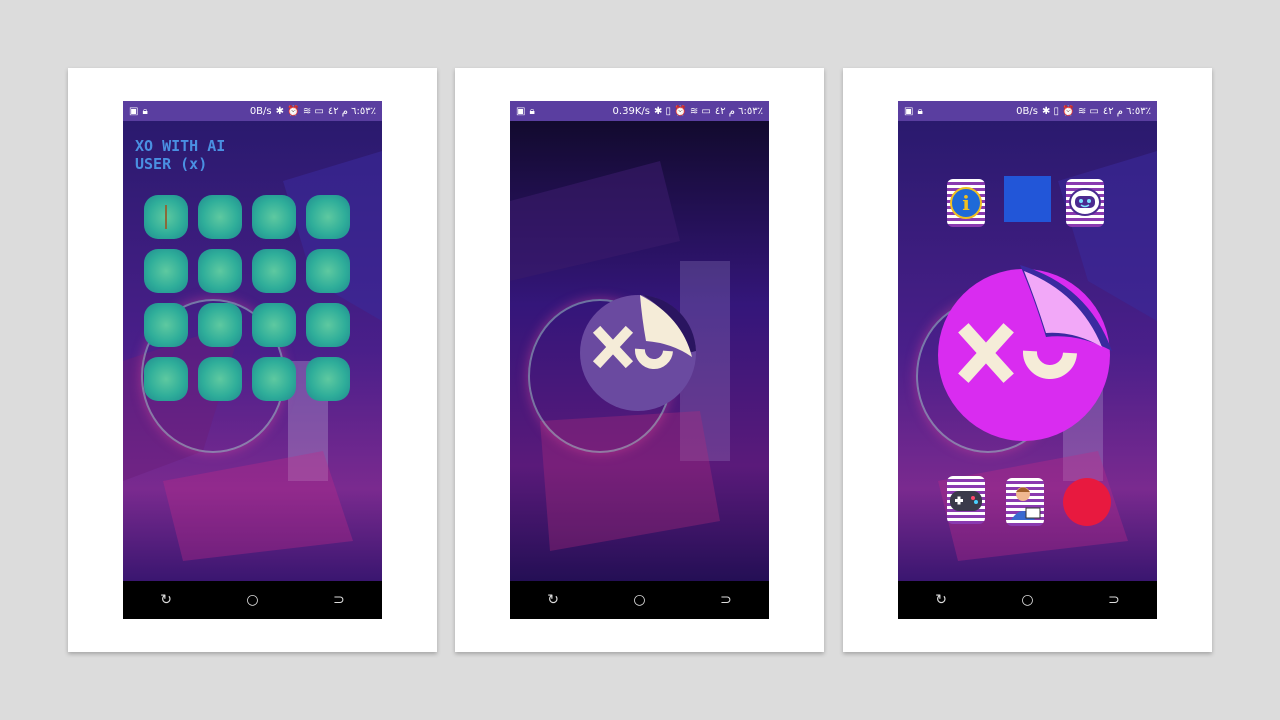 Image resolution: width=1280 pixels, height=720 pixels. I want to click on menu-screen: i, so click(1027, 351).